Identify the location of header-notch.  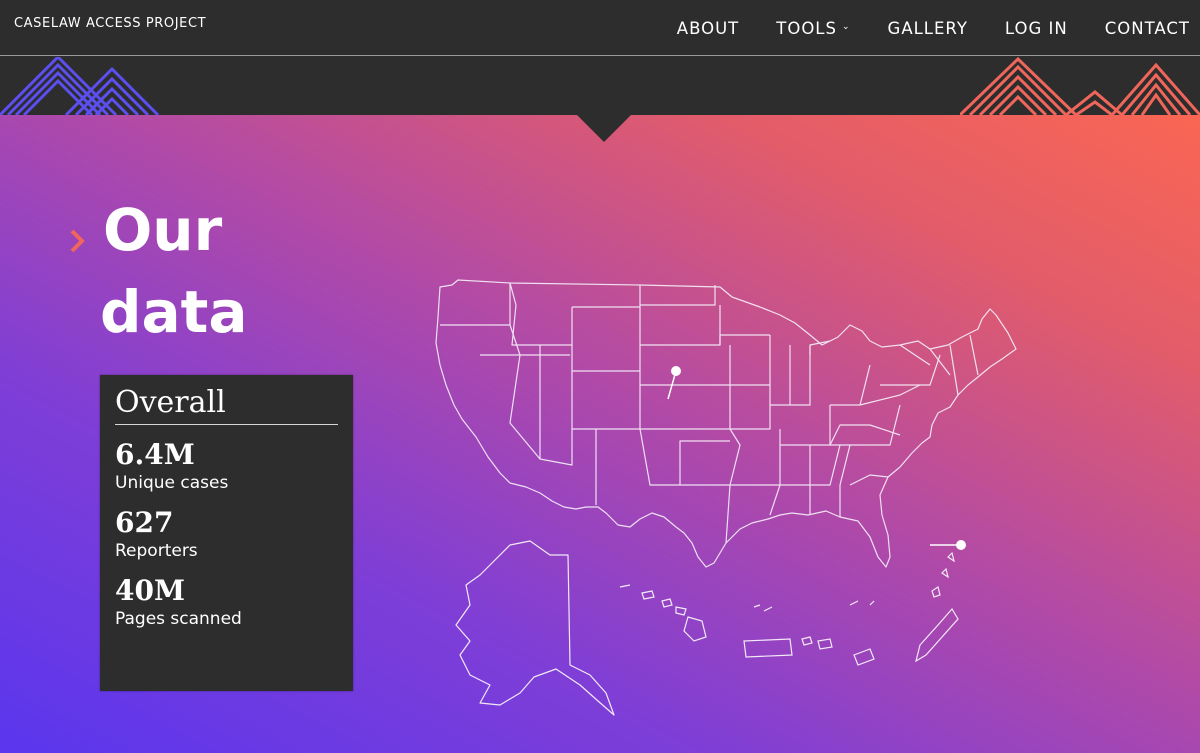
(604, 128).